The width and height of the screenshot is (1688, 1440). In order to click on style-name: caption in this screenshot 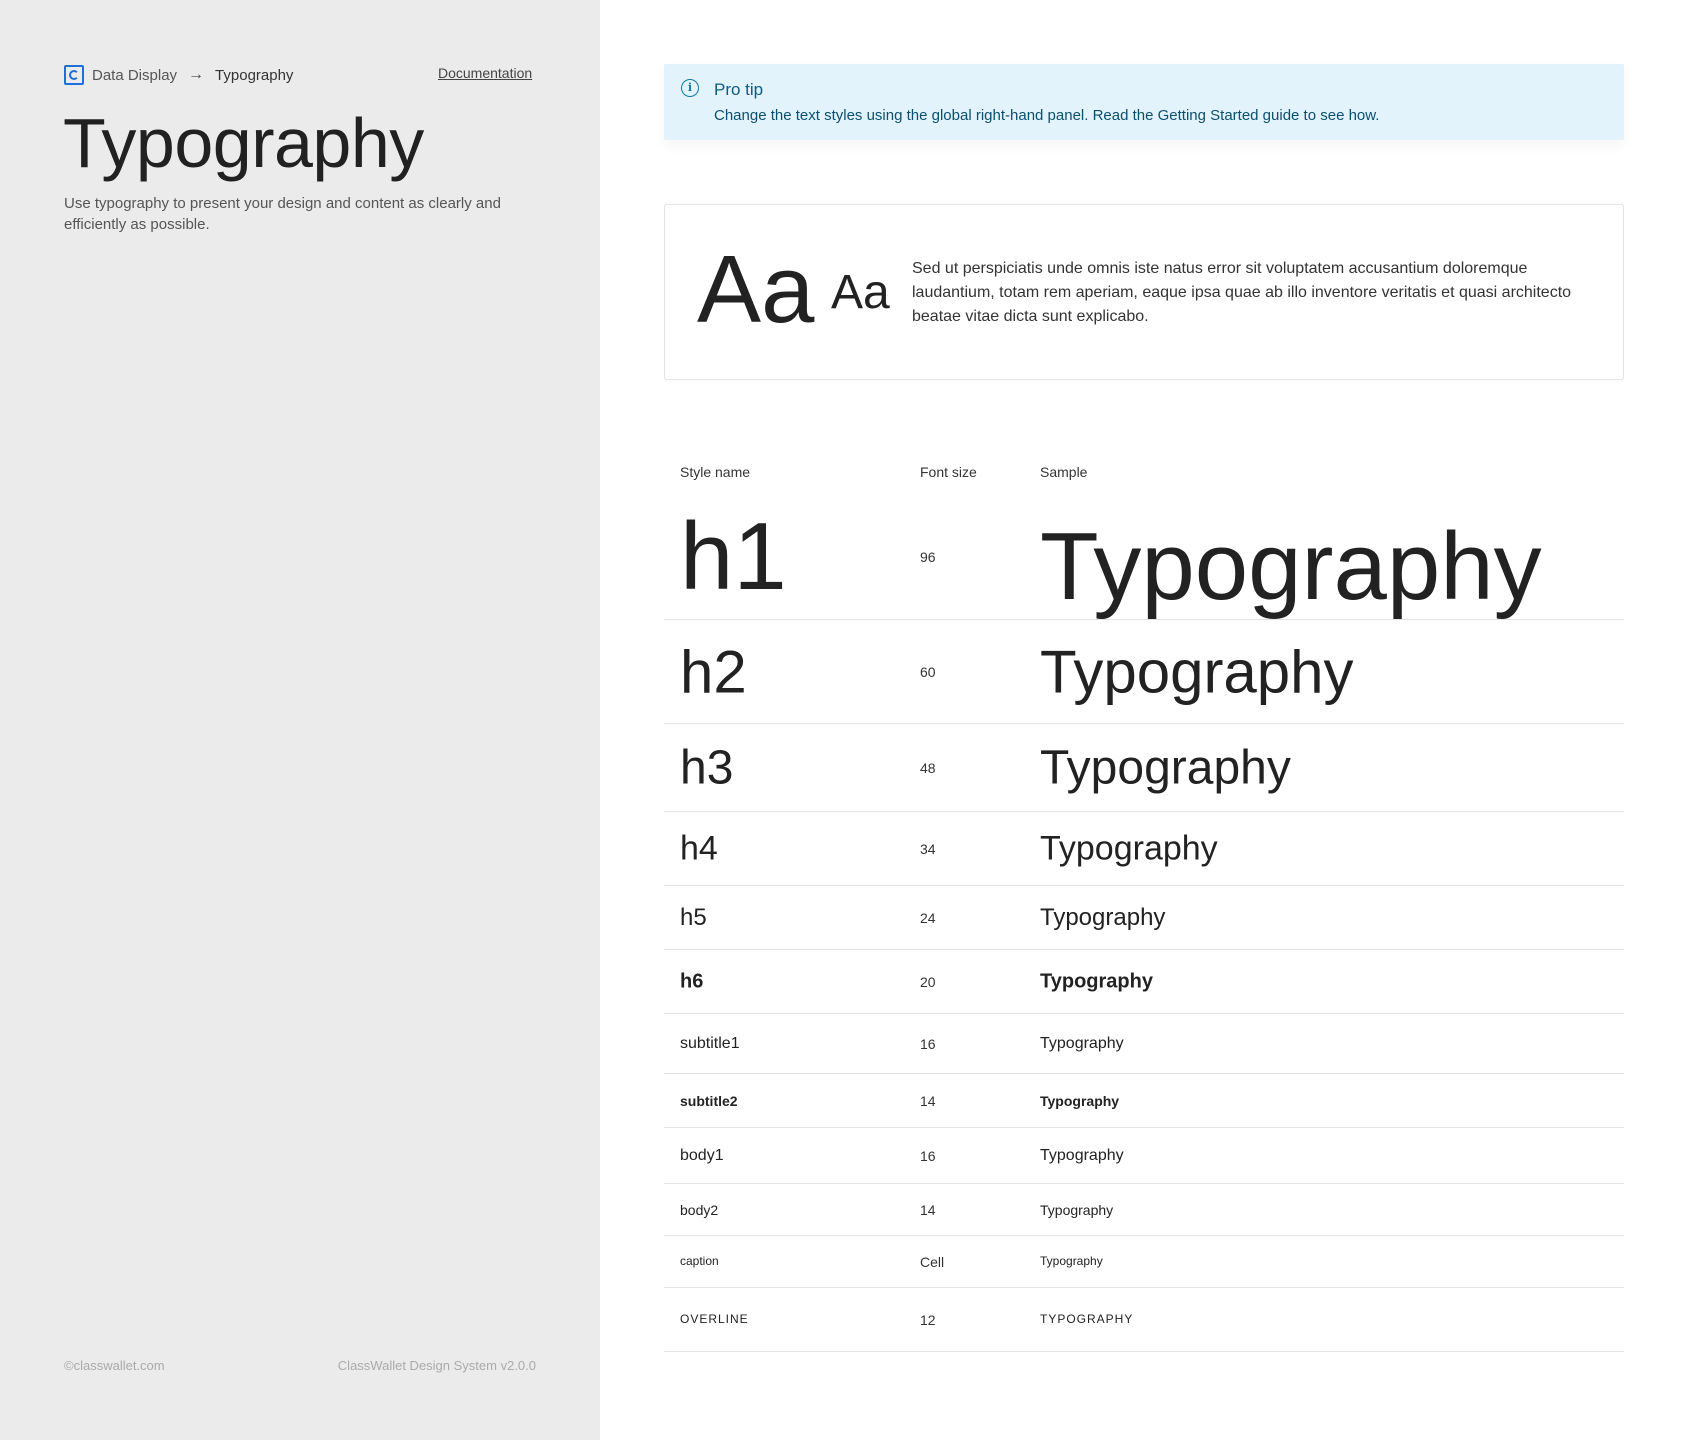, I will do `click(699, 1260)`.